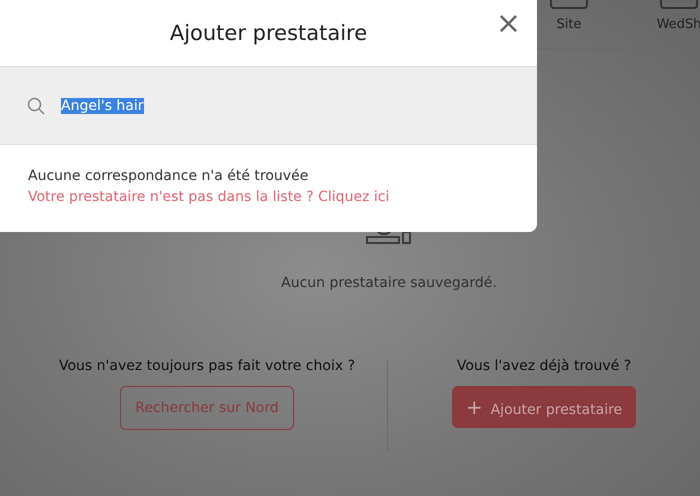  What do you see at coordinates (544, 407) in the screenshot?
I see `add-vendor-button: + Ajouter prestataire` at bounding box center [544, 407].